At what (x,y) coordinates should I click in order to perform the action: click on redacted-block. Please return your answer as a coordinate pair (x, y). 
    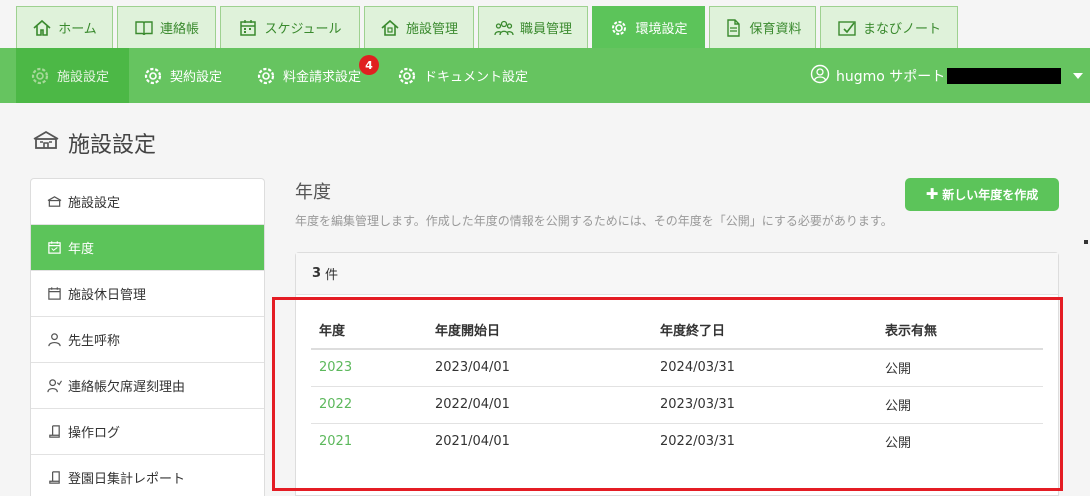
    Looking at the image, I should click on (1004, 75).